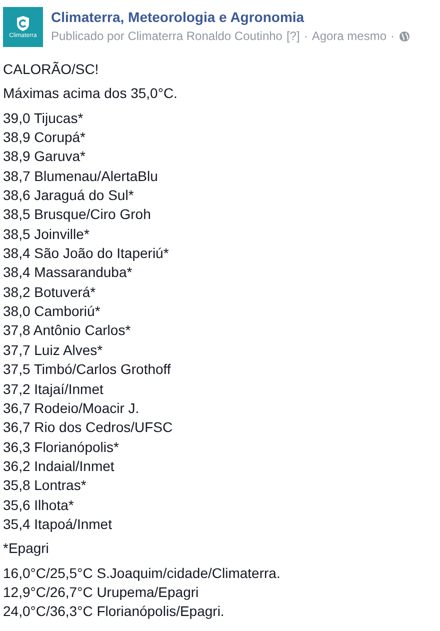 The image size is (440, 631). What do you see at coordinates (23, 23) in the screenshot?
I see `shield-icon` at bounding box center [23, 23].